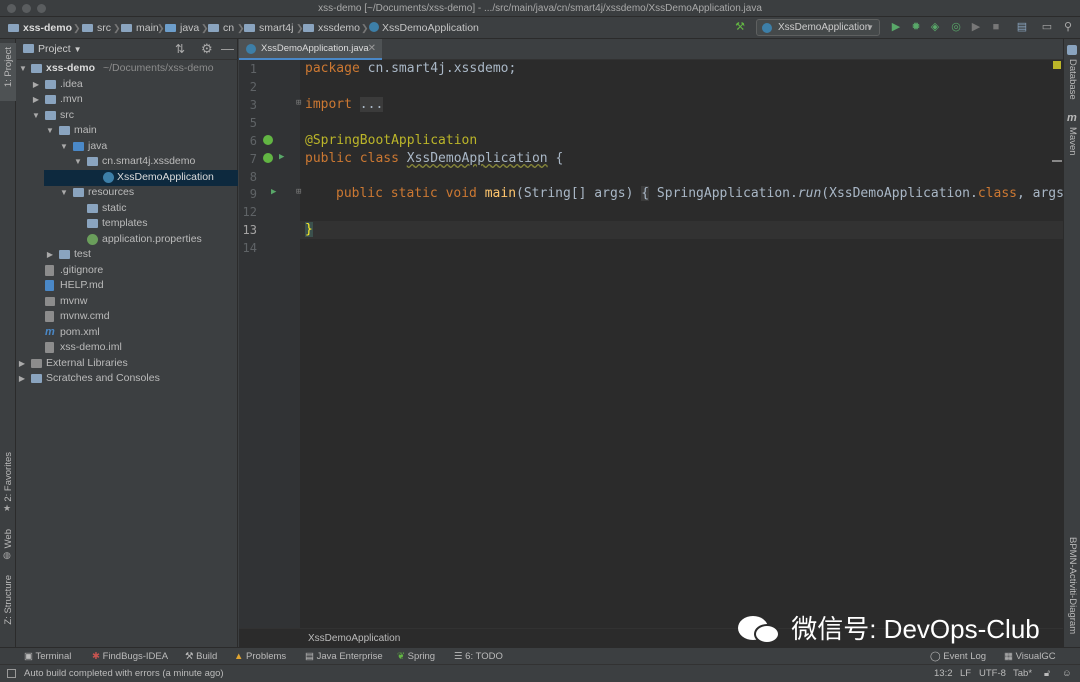  I want to click on tree-item-resources: ▼ resources, so click(127, 193).